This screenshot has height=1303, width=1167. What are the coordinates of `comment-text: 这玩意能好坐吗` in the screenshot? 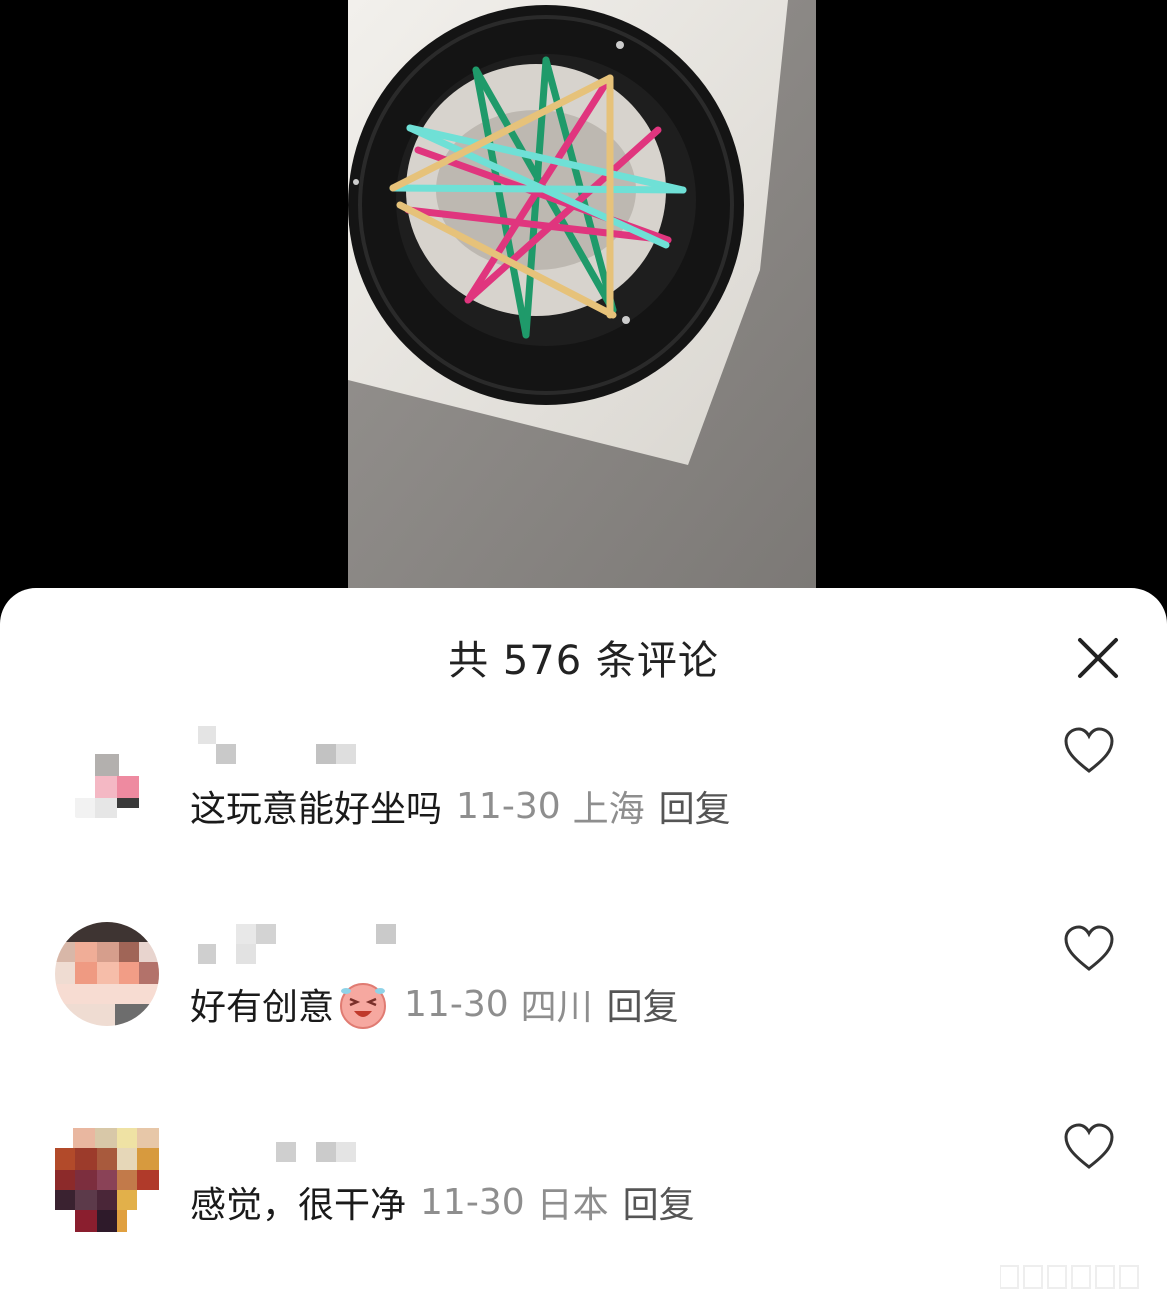 It's located at (316, 809).